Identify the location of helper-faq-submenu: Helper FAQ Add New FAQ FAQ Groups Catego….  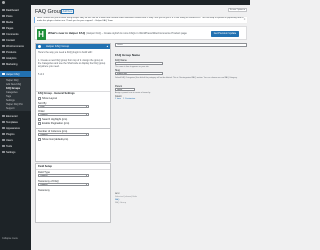
(15, 94).